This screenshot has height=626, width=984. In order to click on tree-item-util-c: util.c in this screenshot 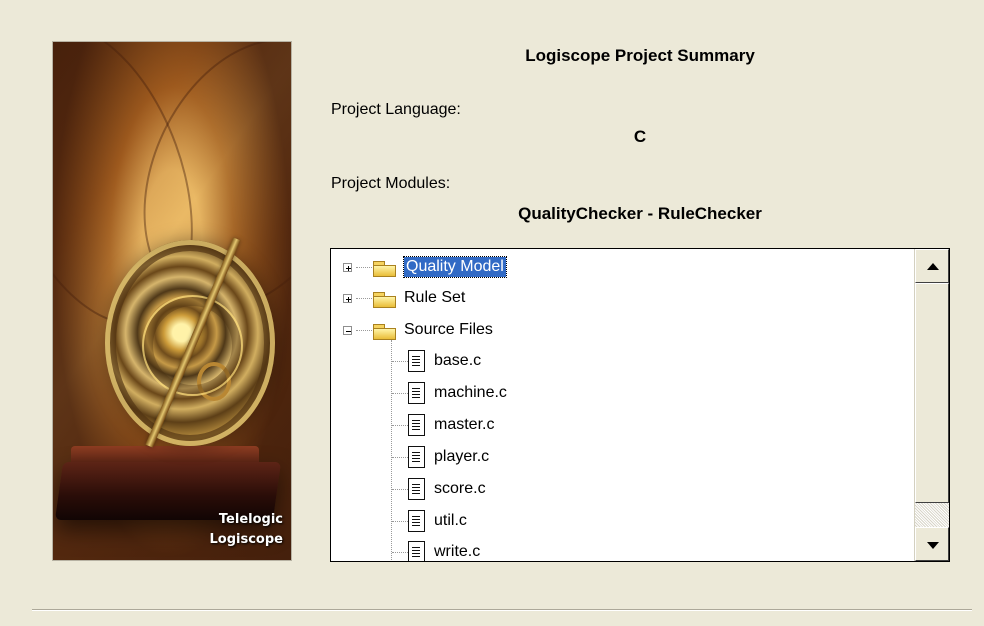, I will do `click(429, 521)`.